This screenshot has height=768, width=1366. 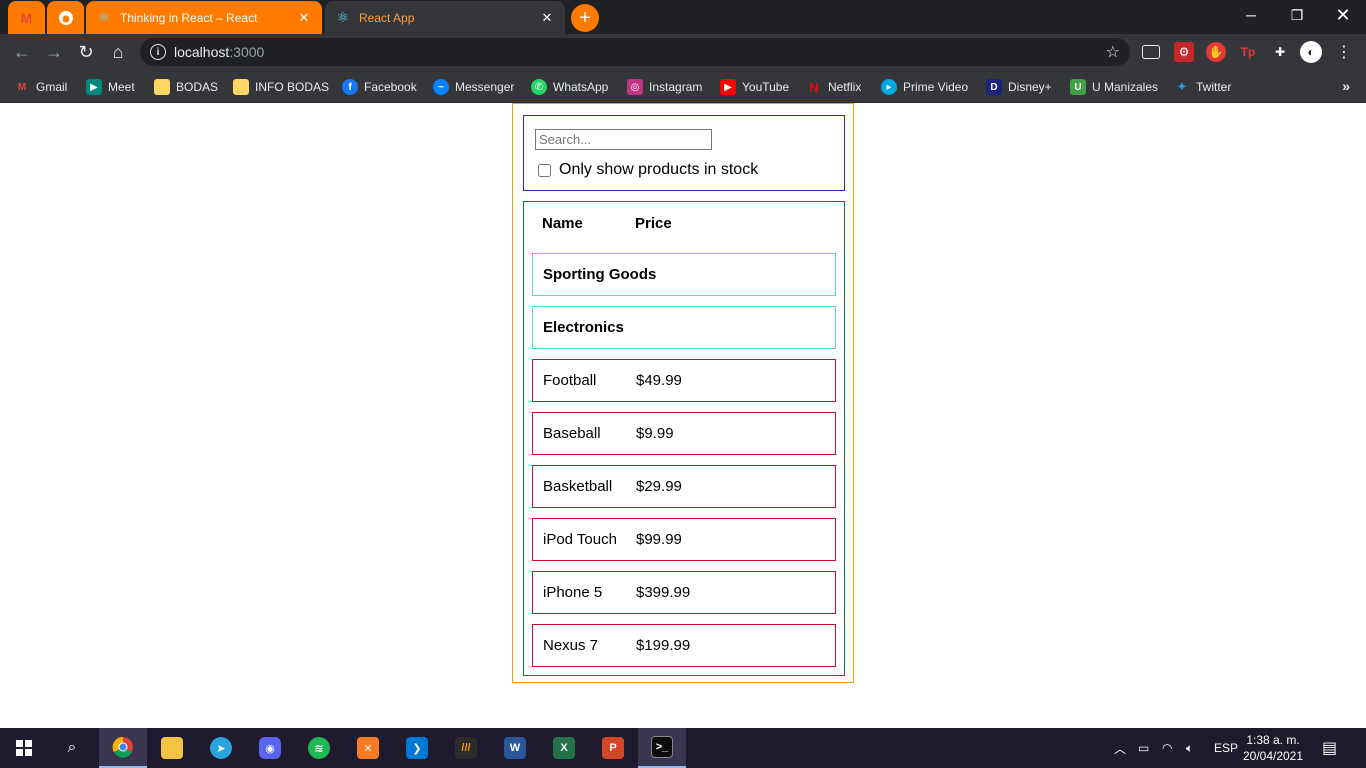 I want to click on language-indicator: ESP, so click(x=1226, y=748).